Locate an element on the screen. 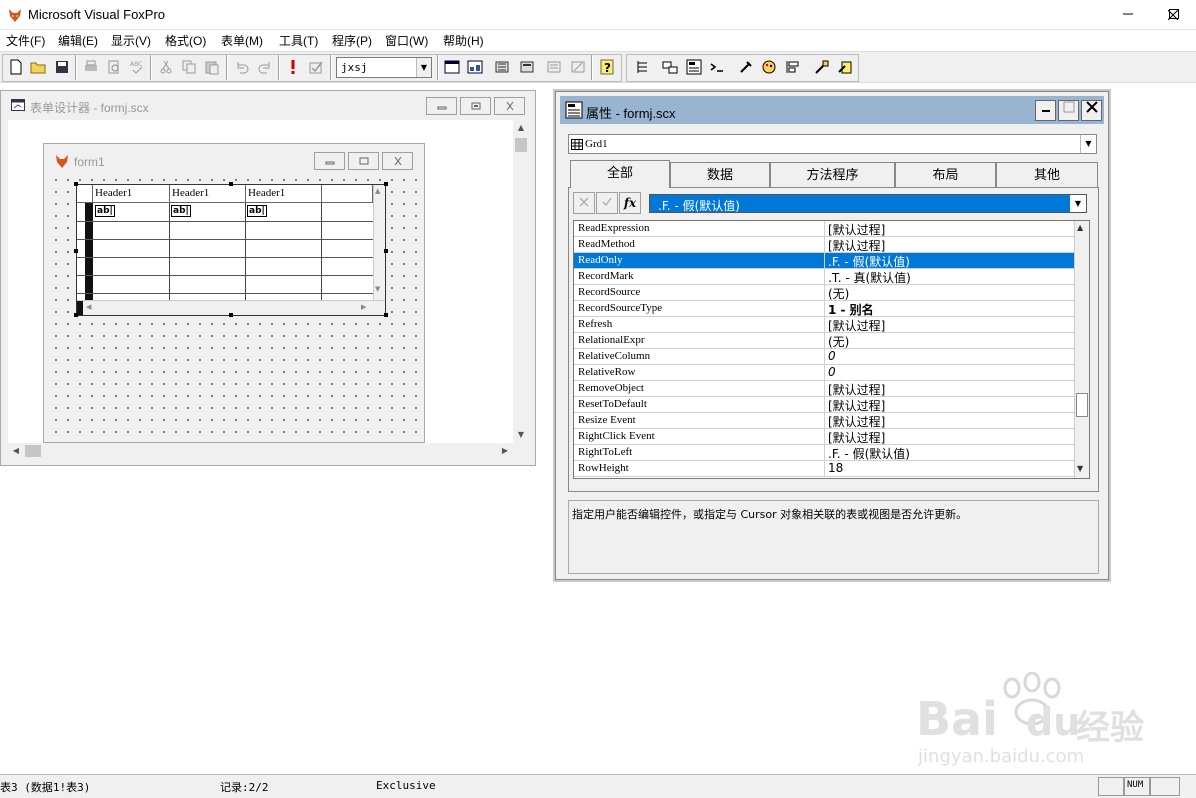  accept-edit-button is located at coordinates (607, 203).